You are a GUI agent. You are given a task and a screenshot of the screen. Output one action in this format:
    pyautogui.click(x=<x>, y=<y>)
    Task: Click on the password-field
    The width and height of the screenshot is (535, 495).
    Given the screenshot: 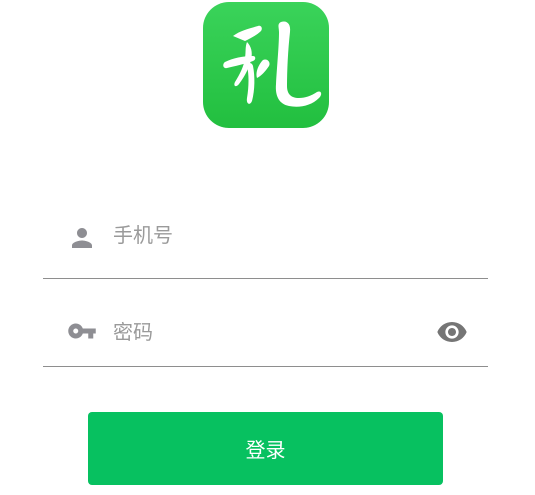 What is the action you would take?
    pyautogui.click(x=265, y=333)
    